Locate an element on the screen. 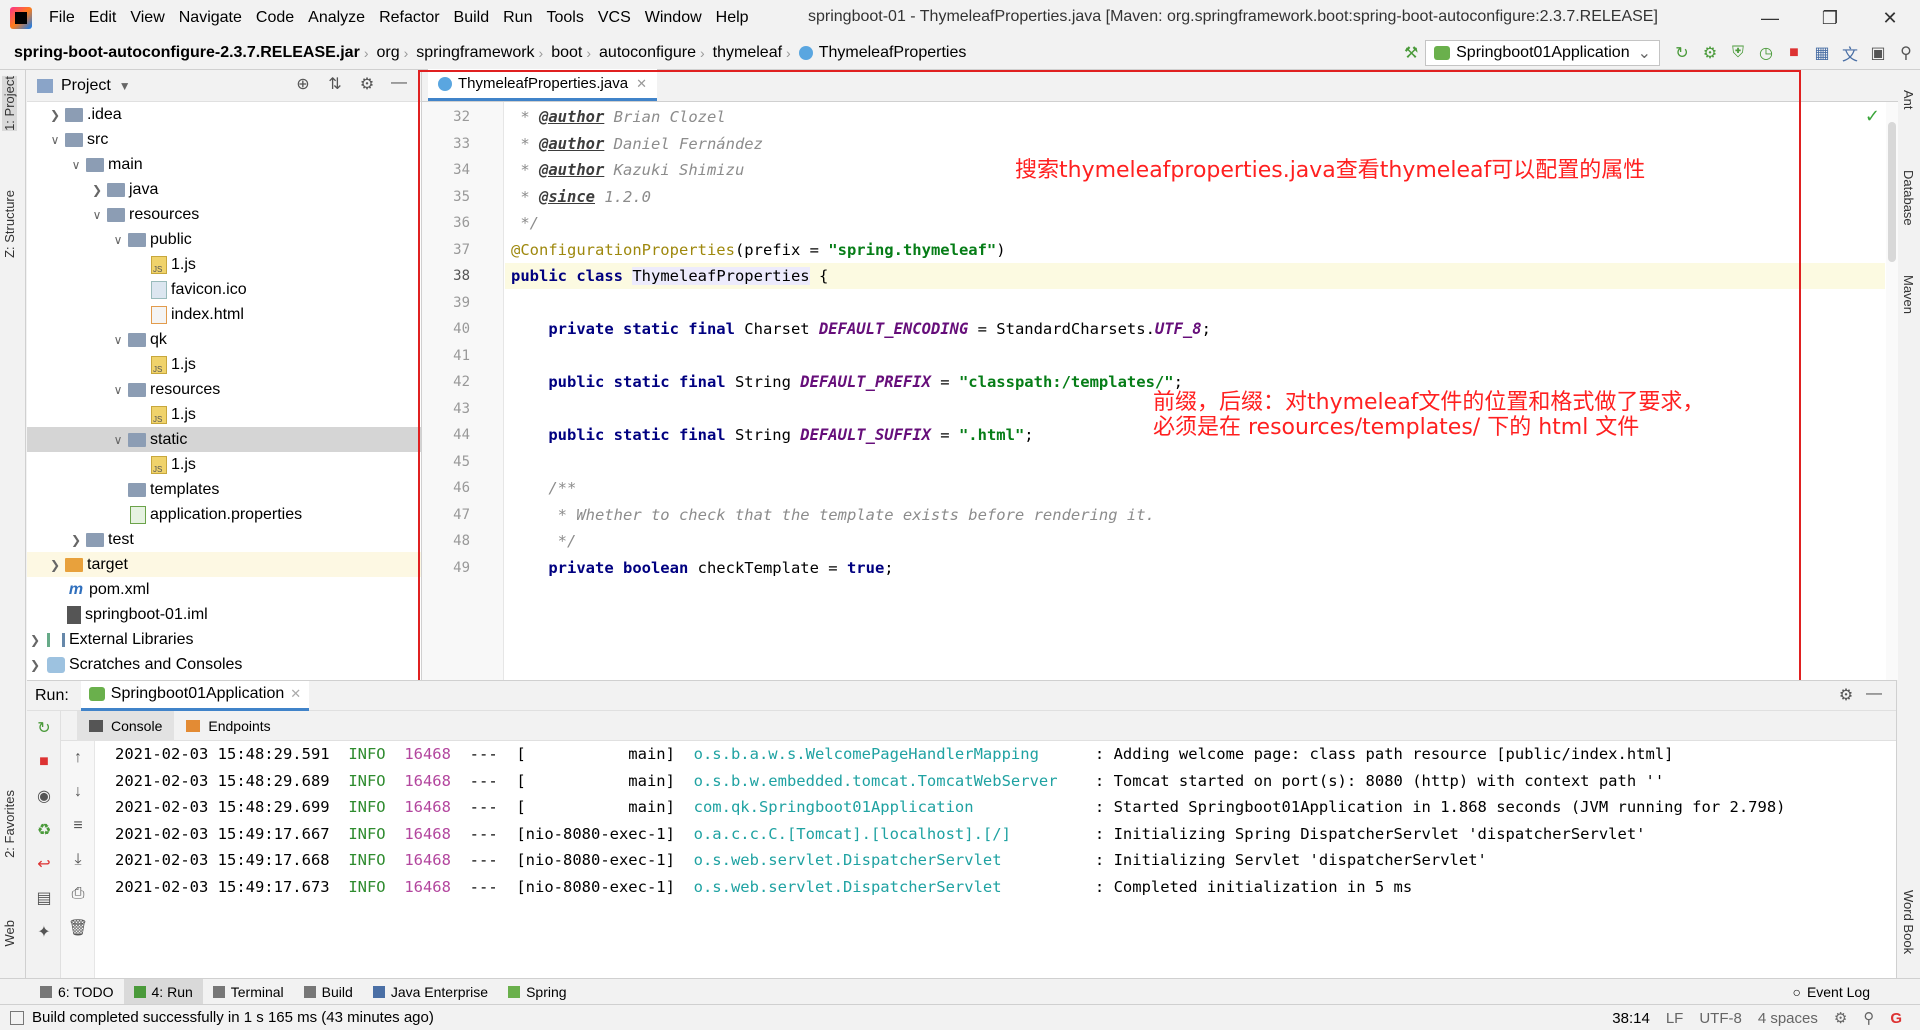  project-panel-title: Project is located at coordinates (86, 86).